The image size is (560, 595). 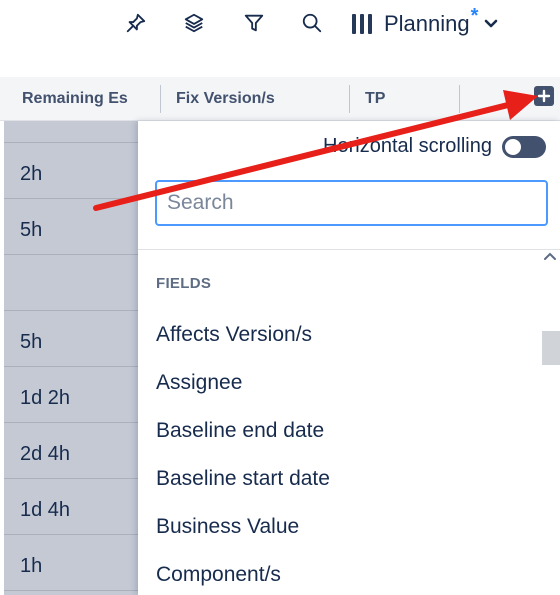 I want to click on table-cell: 2d 4h, so click(x=71, y=451).